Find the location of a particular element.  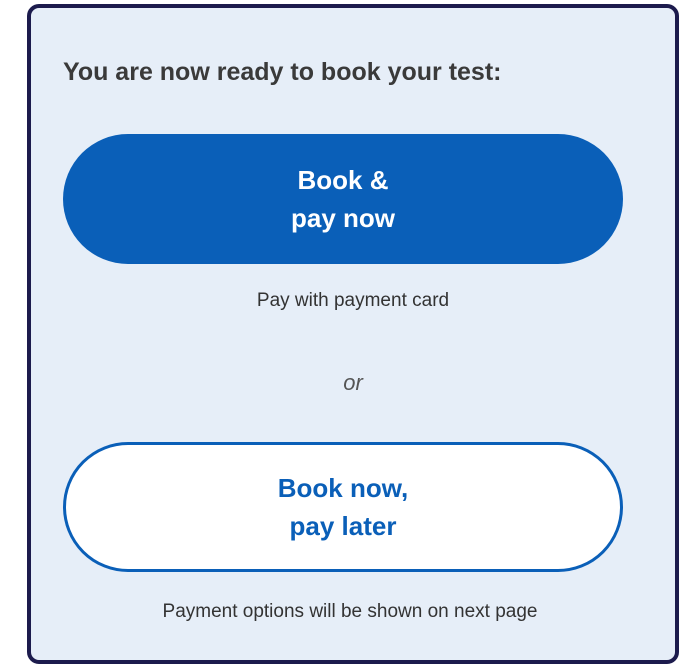

booking-heading: You are now ready to book your test: is located at coordinates (282, 72).